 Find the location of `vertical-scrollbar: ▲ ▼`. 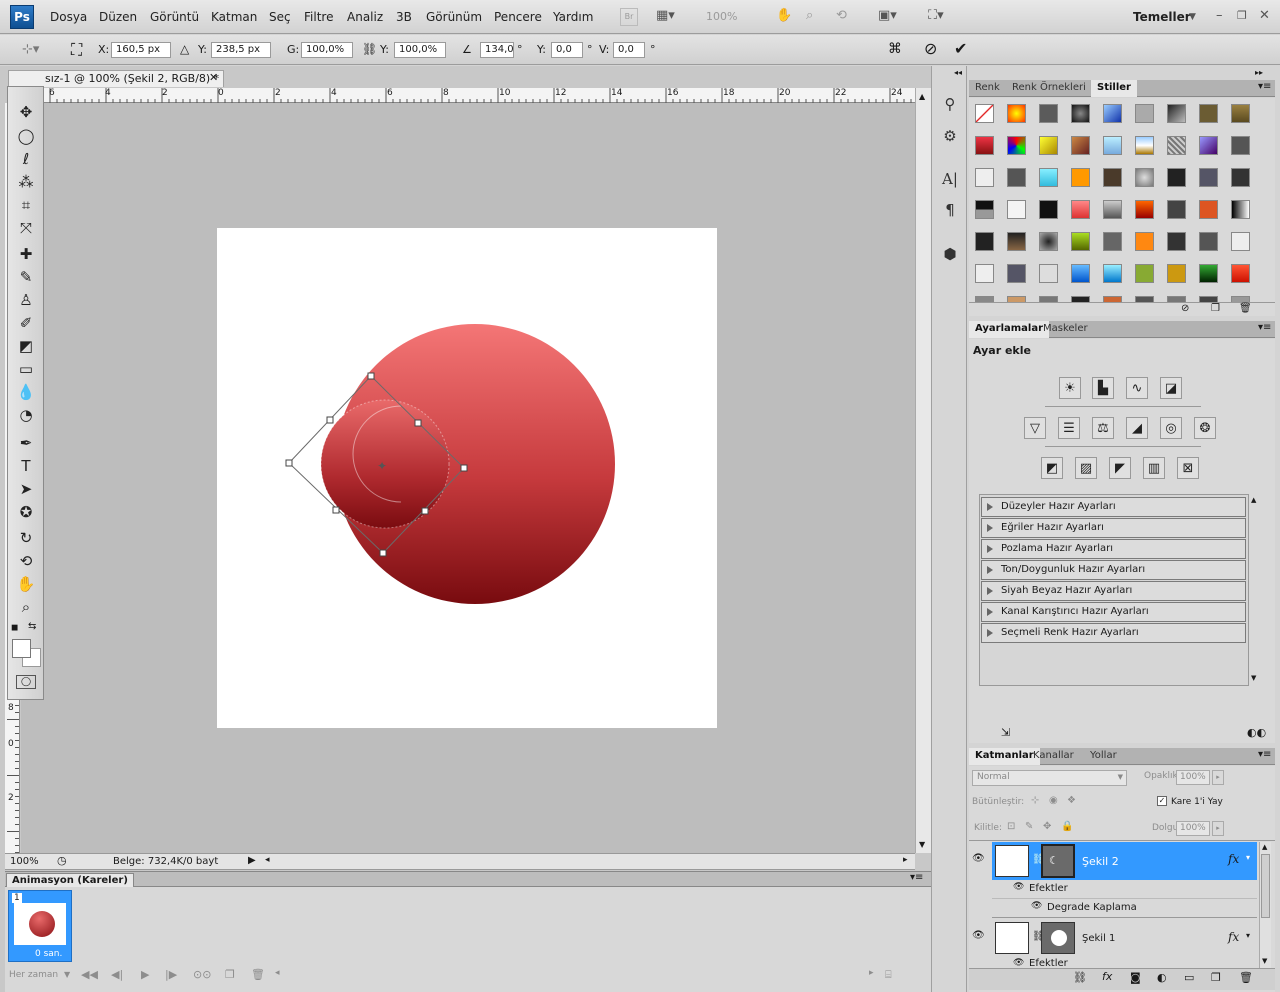

vertical-scrollbar: ▲ ▼ is located at coordinates (923, 470).